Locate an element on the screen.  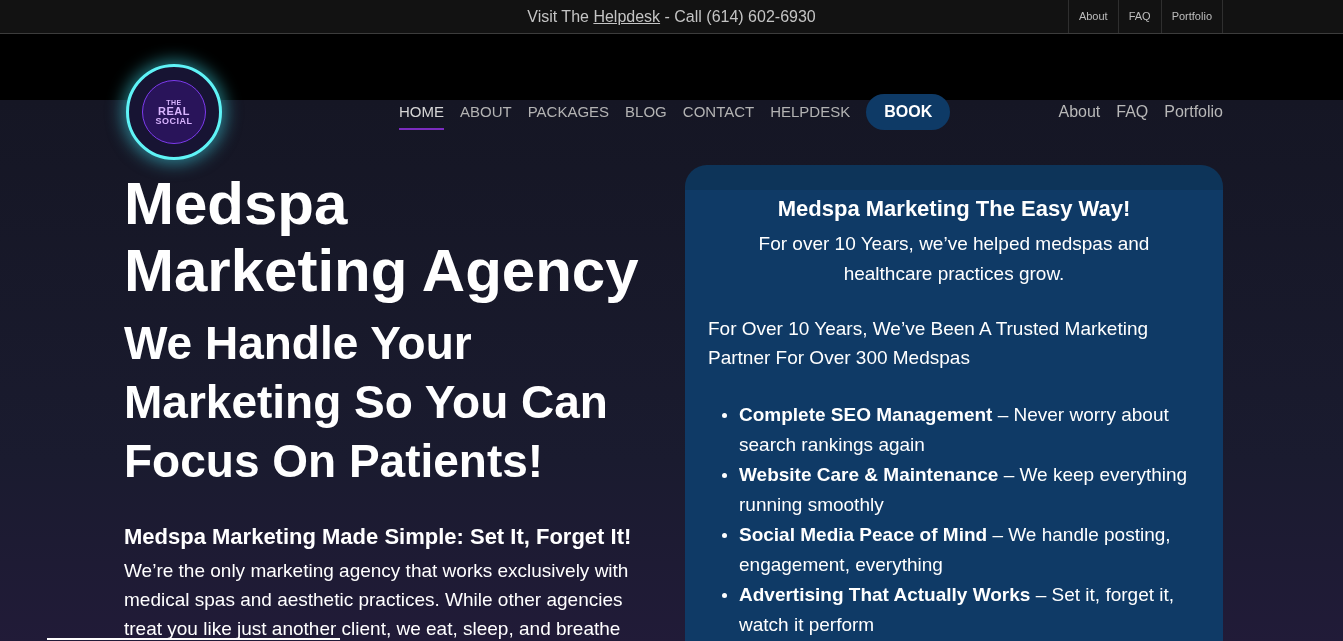
list-item: Social Media Peace of Mind – We handle posting, engagement, everything is located at coordinates (955, 550).